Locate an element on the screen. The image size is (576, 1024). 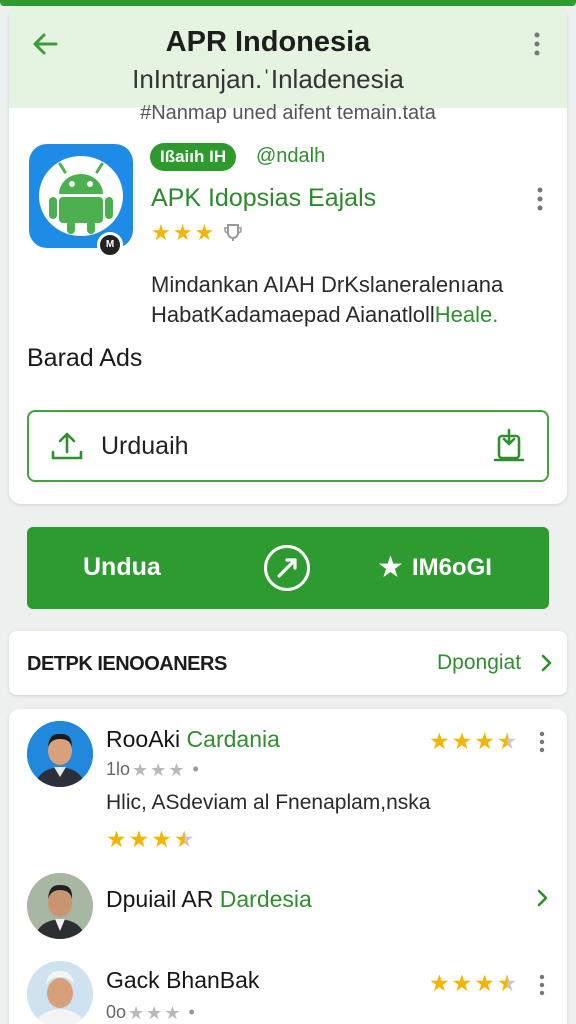
reviewer-accent: Cardania is located at coordinates (233, 739).